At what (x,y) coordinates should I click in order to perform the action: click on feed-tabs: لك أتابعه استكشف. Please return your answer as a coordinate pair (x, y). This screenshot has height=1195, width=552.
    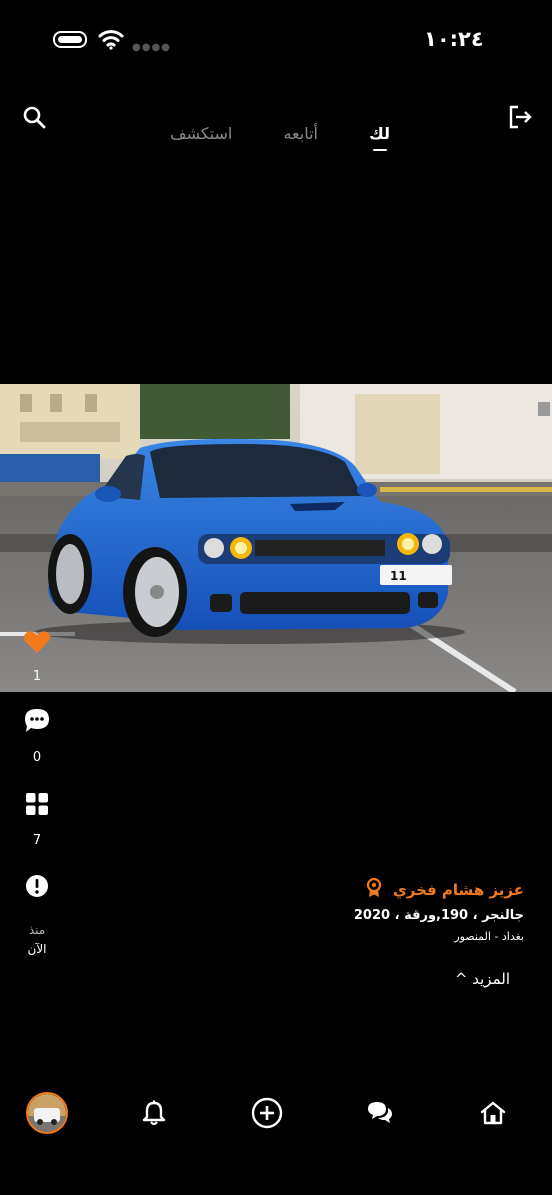
    Looking at the image, I should click on (280, 139).